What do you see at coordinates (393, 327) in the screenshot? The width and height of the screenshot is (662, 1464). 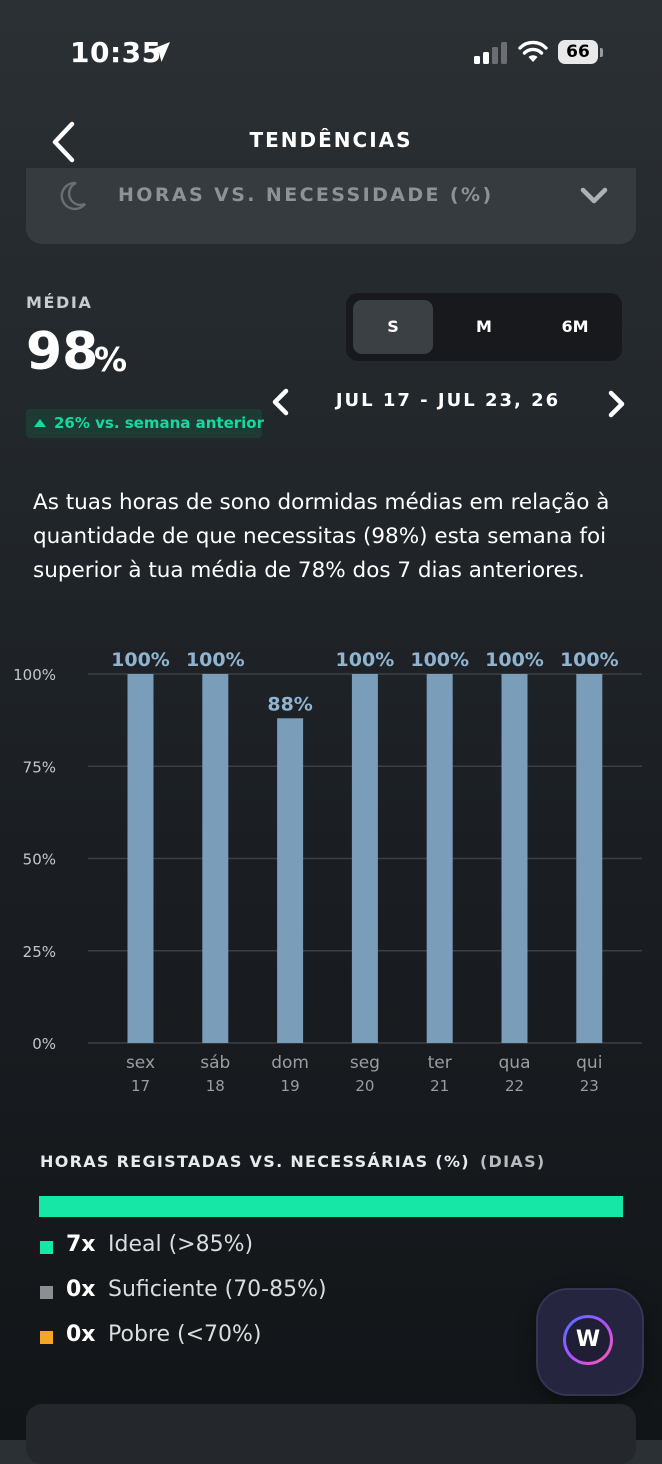 I see `period-tab-week: S` at bounding box center [393, 327].